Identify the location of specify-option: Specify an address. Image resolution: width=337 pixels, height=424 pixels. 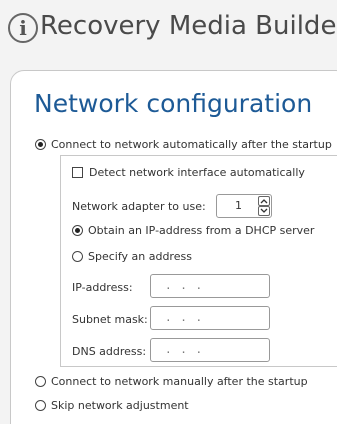
(132, 256).